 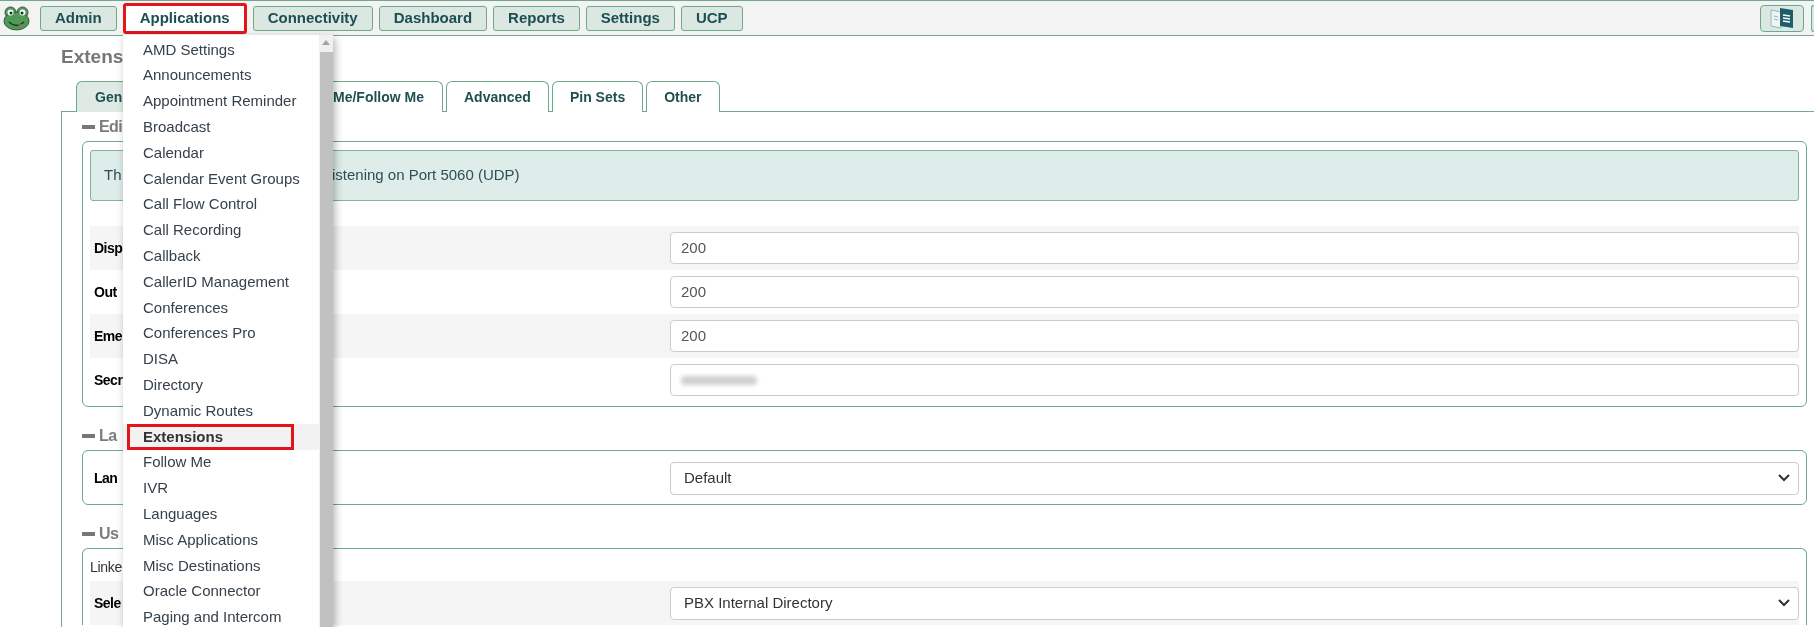 What do you see at coordinates (113, 175) in the screenshot?
I see `alert-text: Th` at bounding box center [113, 175].